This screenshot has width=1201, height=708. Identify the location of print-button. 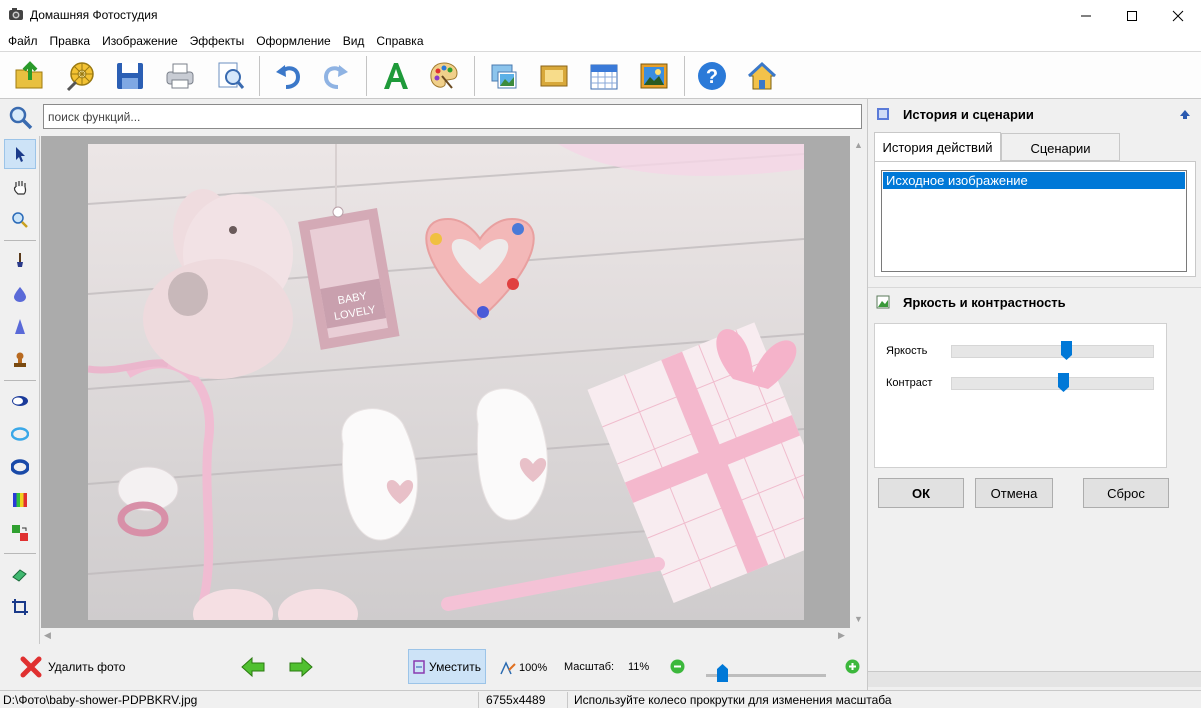
(180, 76).